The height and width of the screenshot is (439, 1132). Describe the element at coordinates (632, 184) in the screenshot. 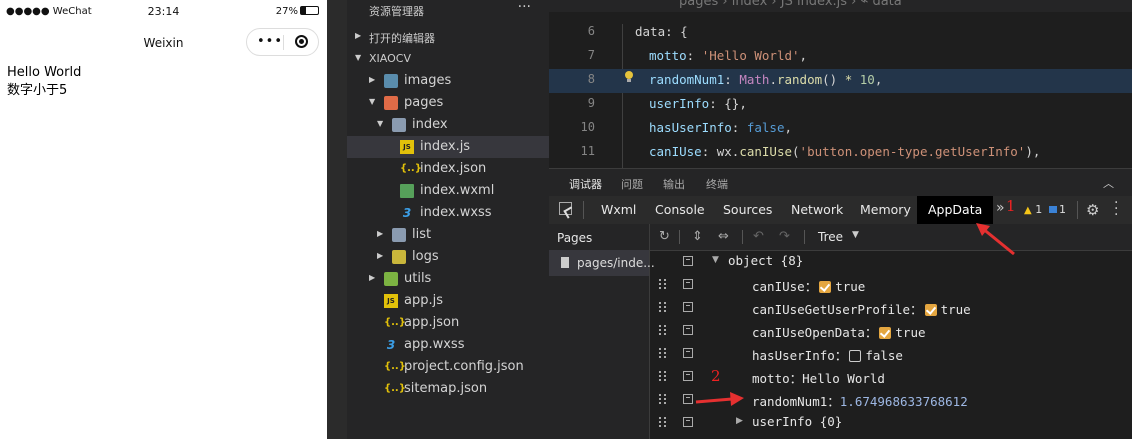

I see `tab-problems: 问题` at that location.